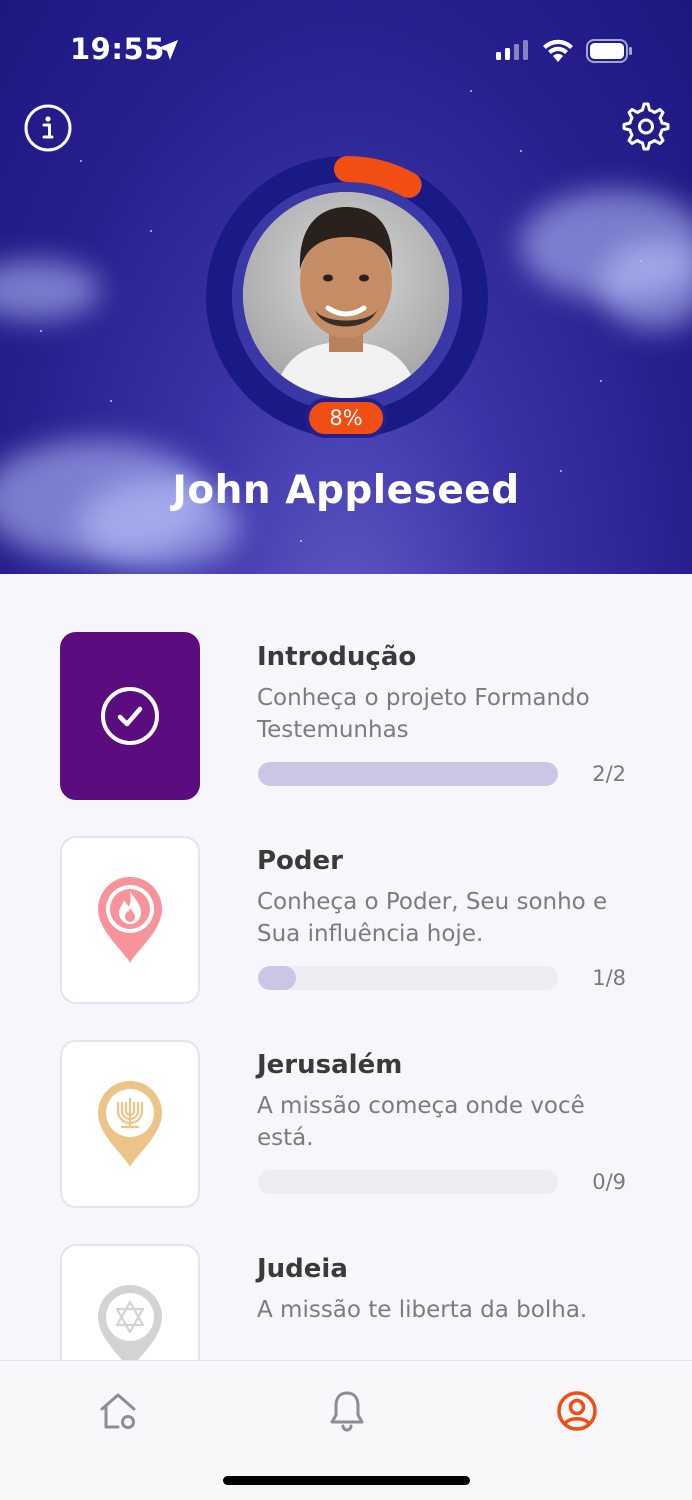  What do you see at coordinates (48, 128) in the screenshot?
I see `info-button` at bounding box center [48, 128].